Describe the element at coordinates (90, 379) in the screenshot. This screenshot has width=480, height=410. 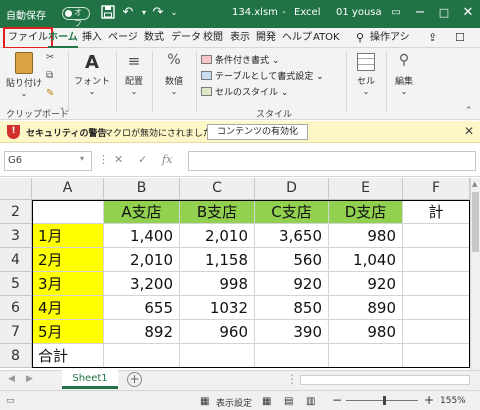
I see `sheet-tab-sheet1: Sheet1` at that location.